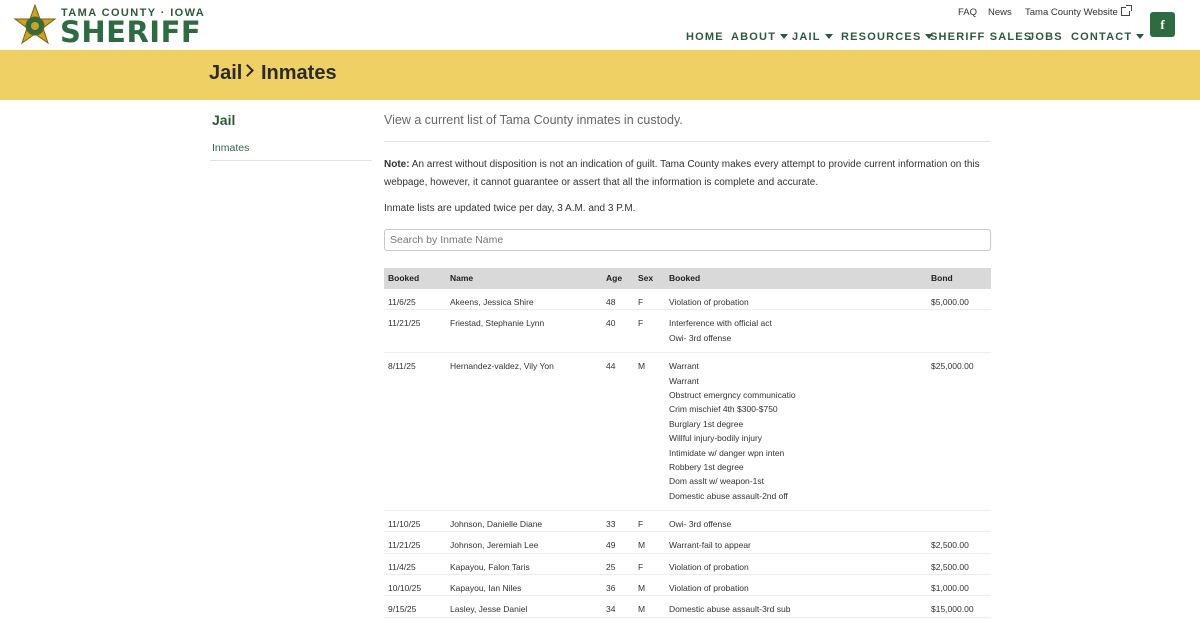  I want to click on nav-resources: RESOURCES, so click(887, 37).